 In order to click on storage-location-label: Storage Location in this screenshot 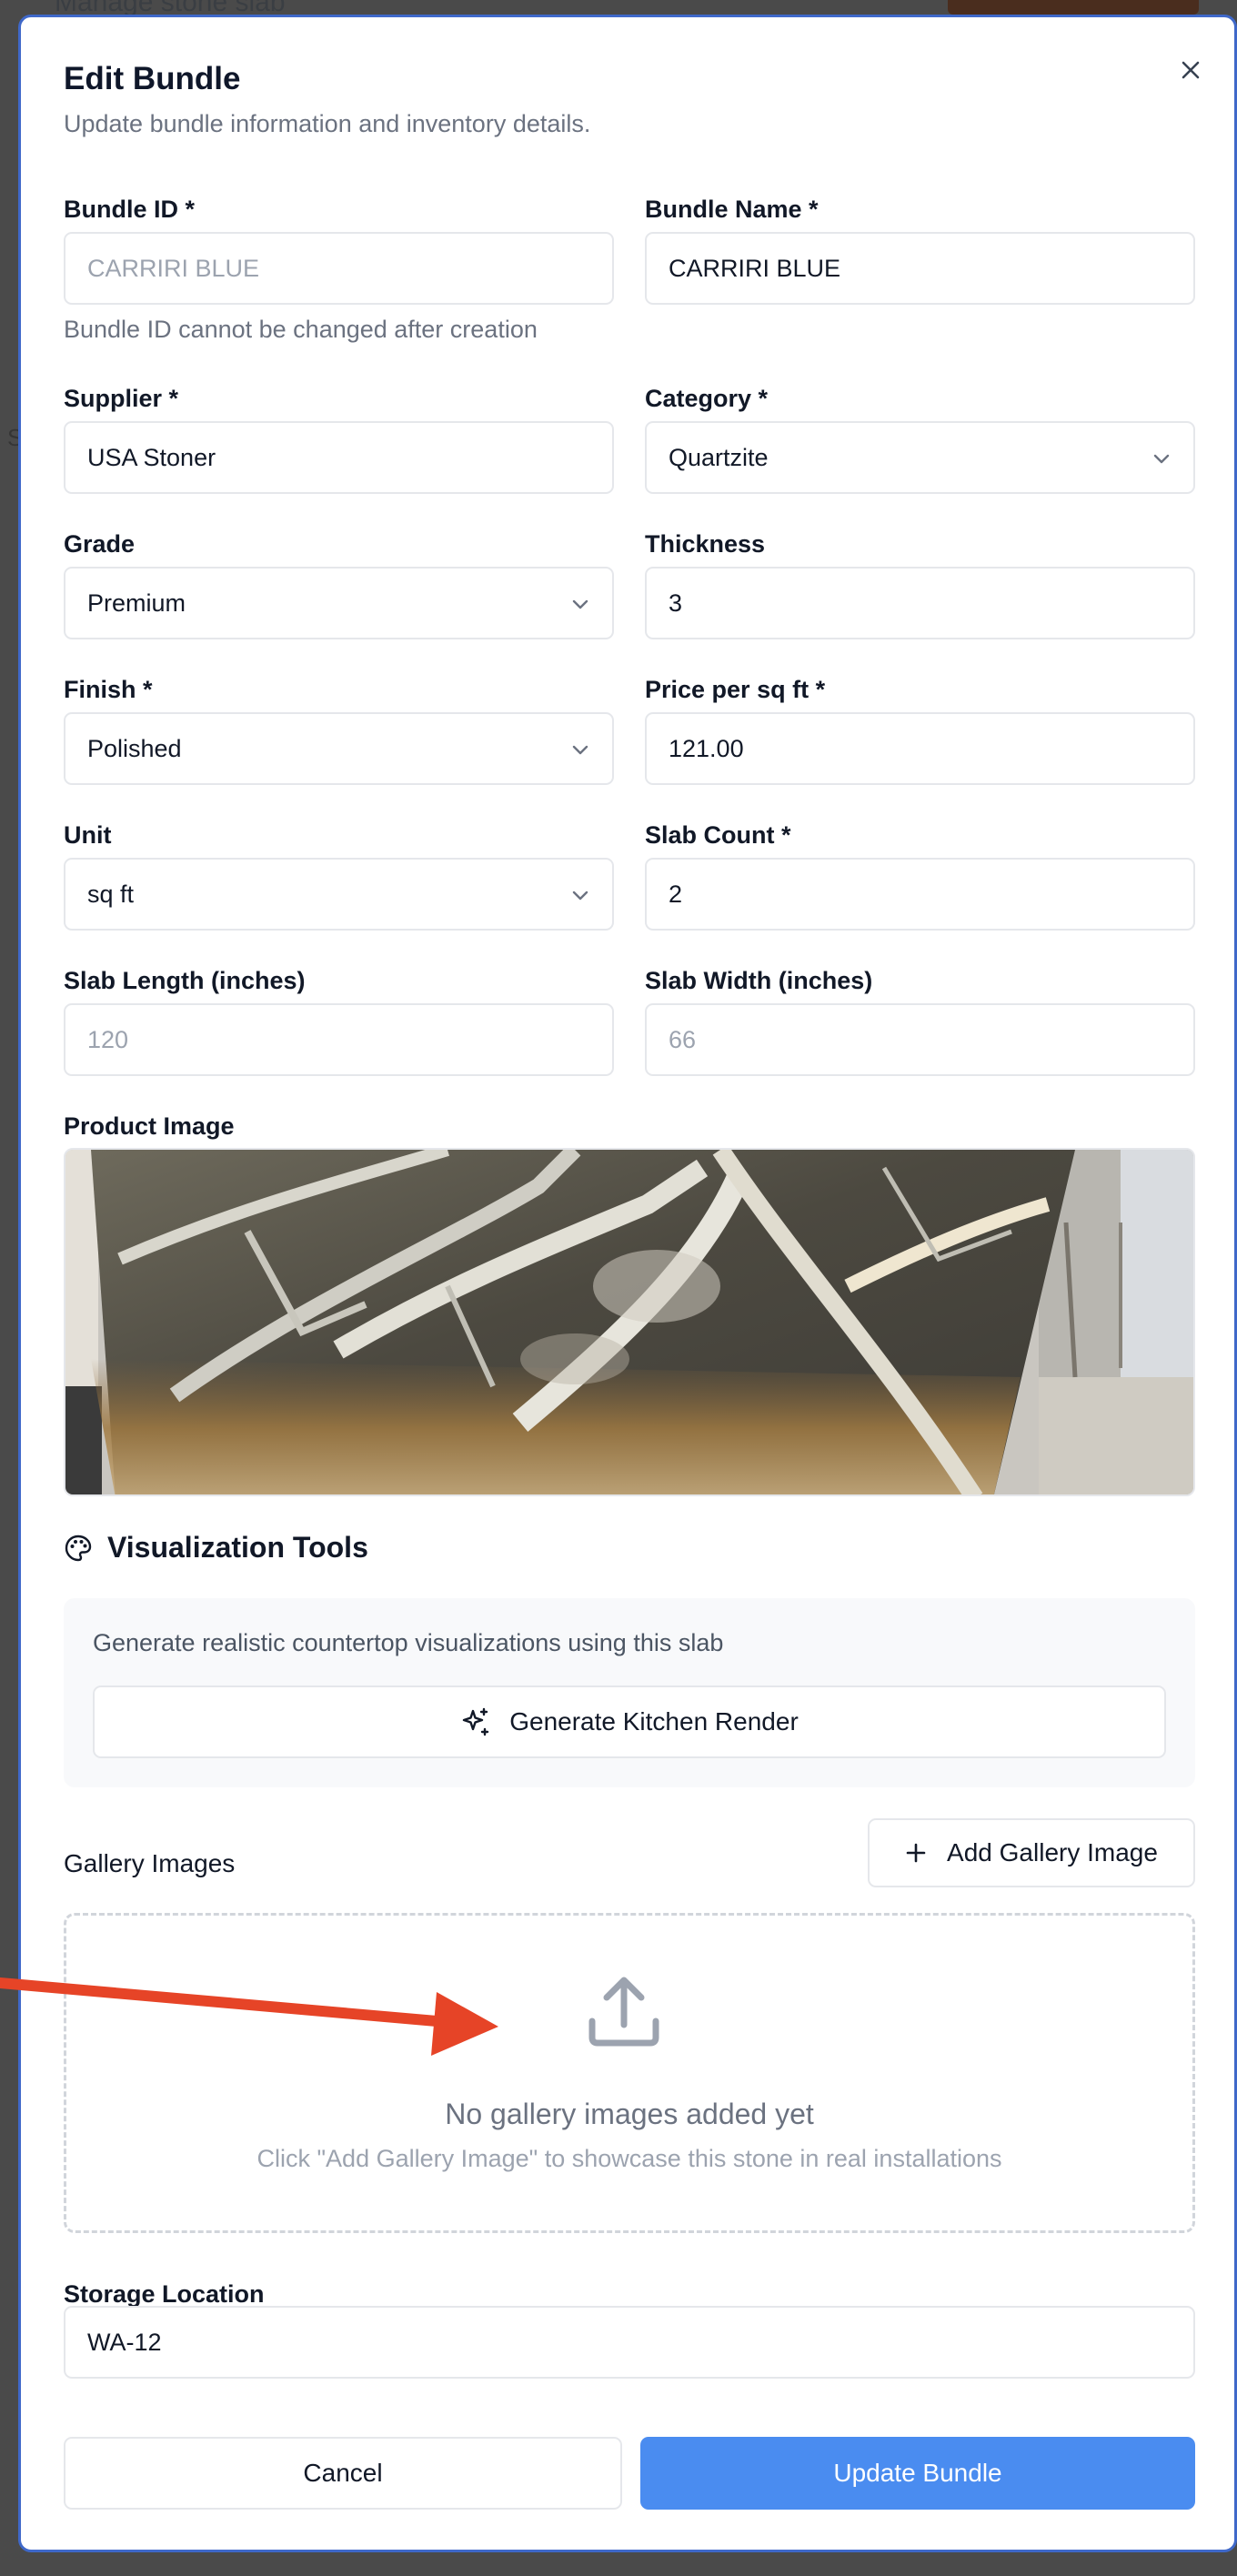, I will do `click(164, 2294)`.